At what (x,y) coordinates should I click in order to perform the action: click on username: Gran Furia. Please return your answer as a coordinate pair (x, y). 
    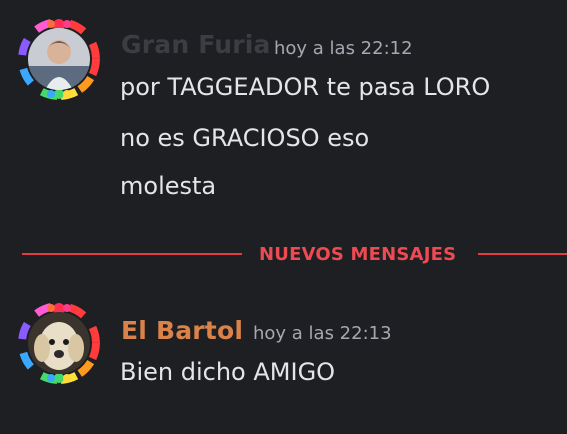
    Looking at the image, I should click on (196, 44).